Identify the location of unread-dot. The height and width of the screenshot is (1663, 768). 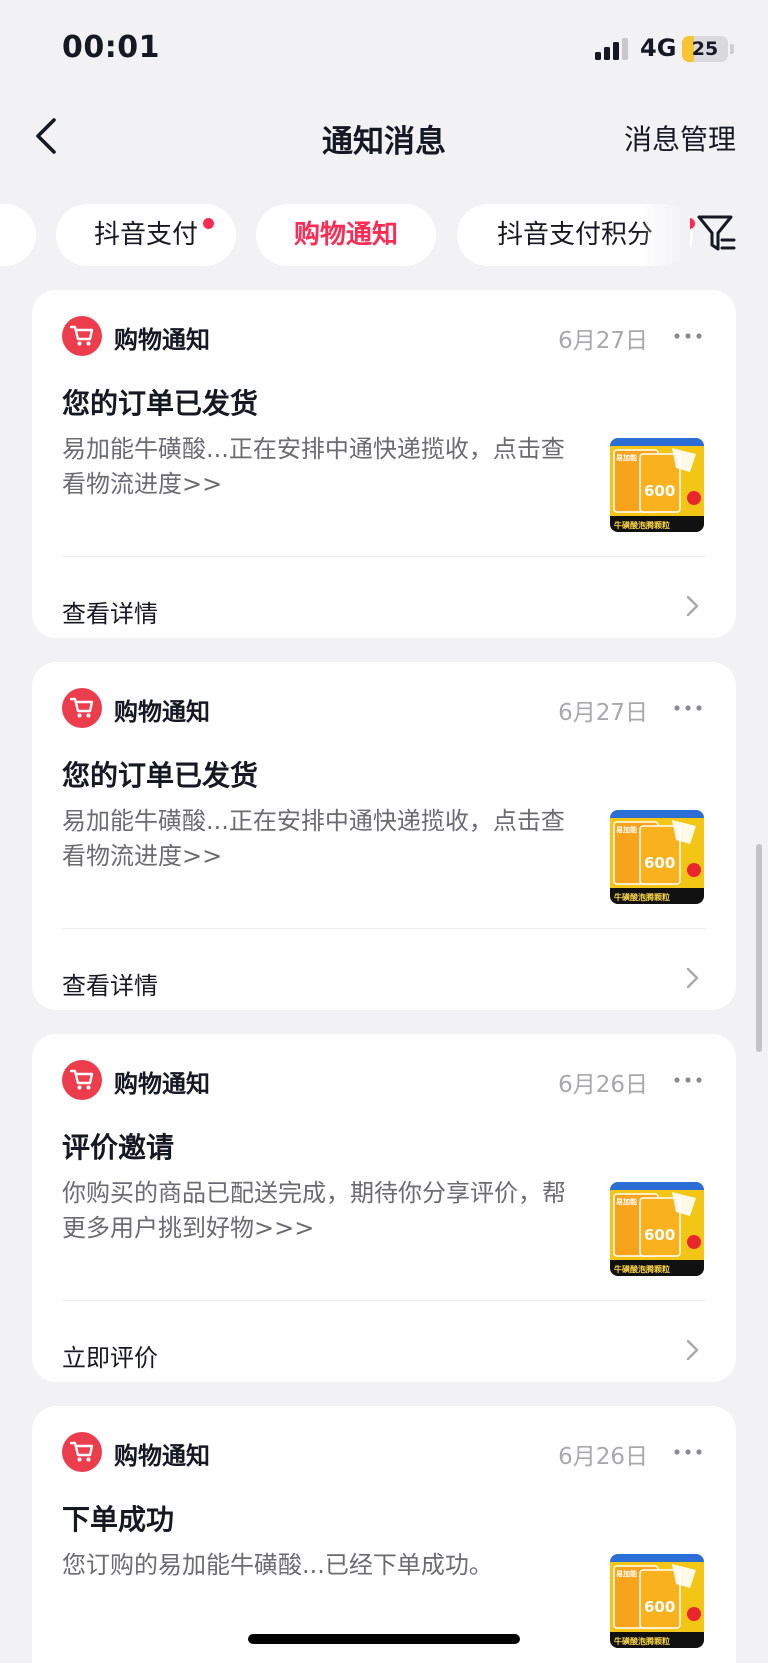
(208, 223).